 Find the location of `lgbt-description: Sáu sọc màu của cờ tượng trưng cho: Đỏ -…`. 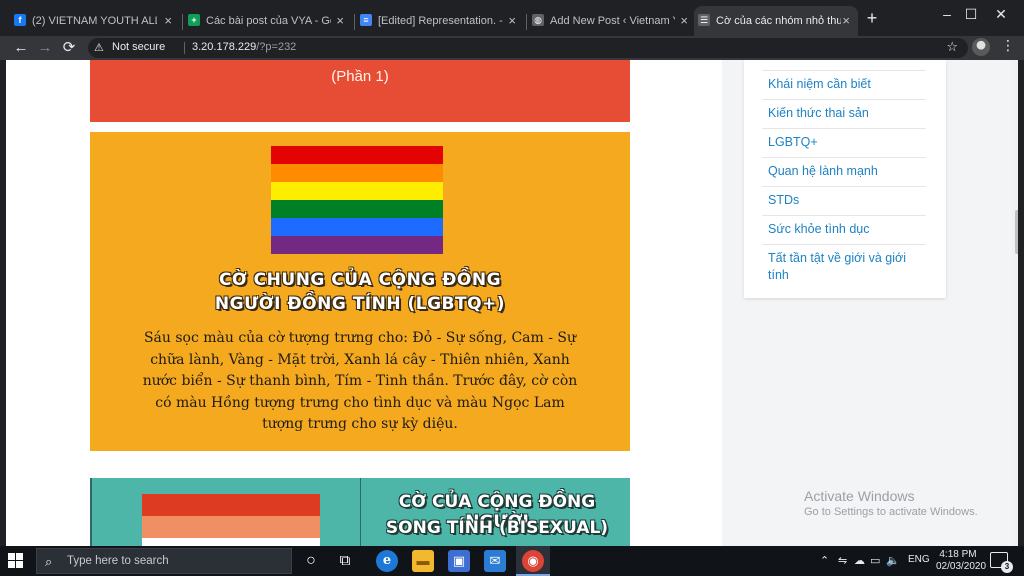

lgbt-description: Sáu sọc màu của cờ tượng trưng cho: Đỏ -… is located at coordinates (360, 381).